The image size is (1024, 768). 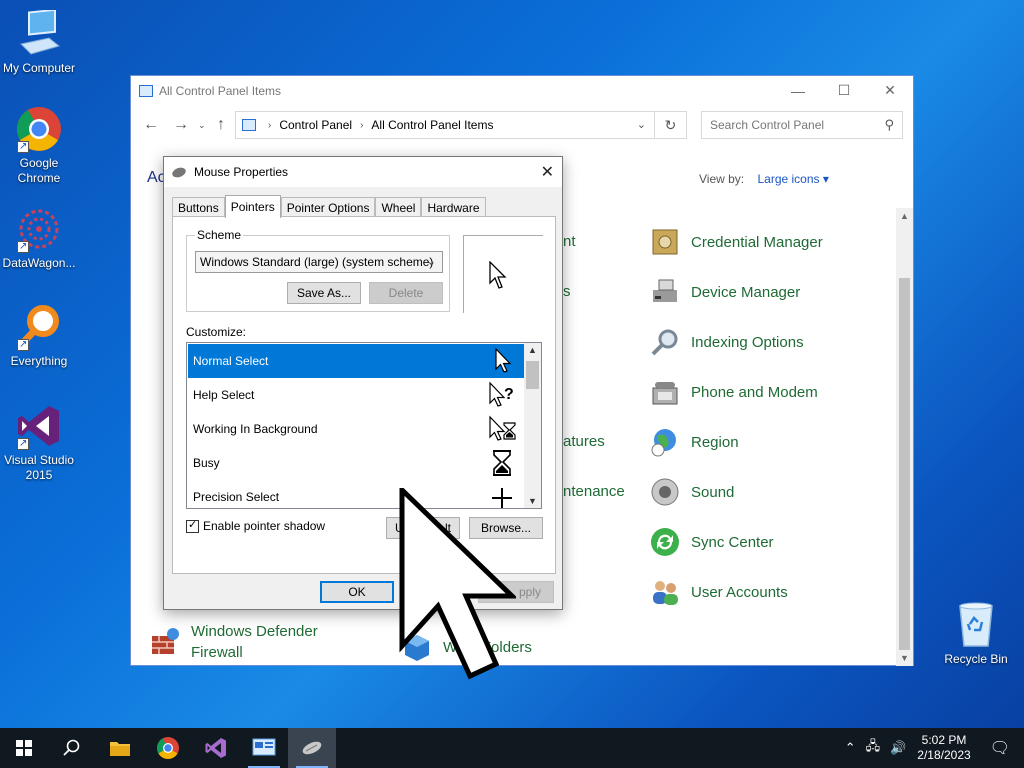 What do you see at coordinates (802, 125) in the screenshot?
I see `search-input: Search Control Panel ⚲` at bounding box center [802, 125].